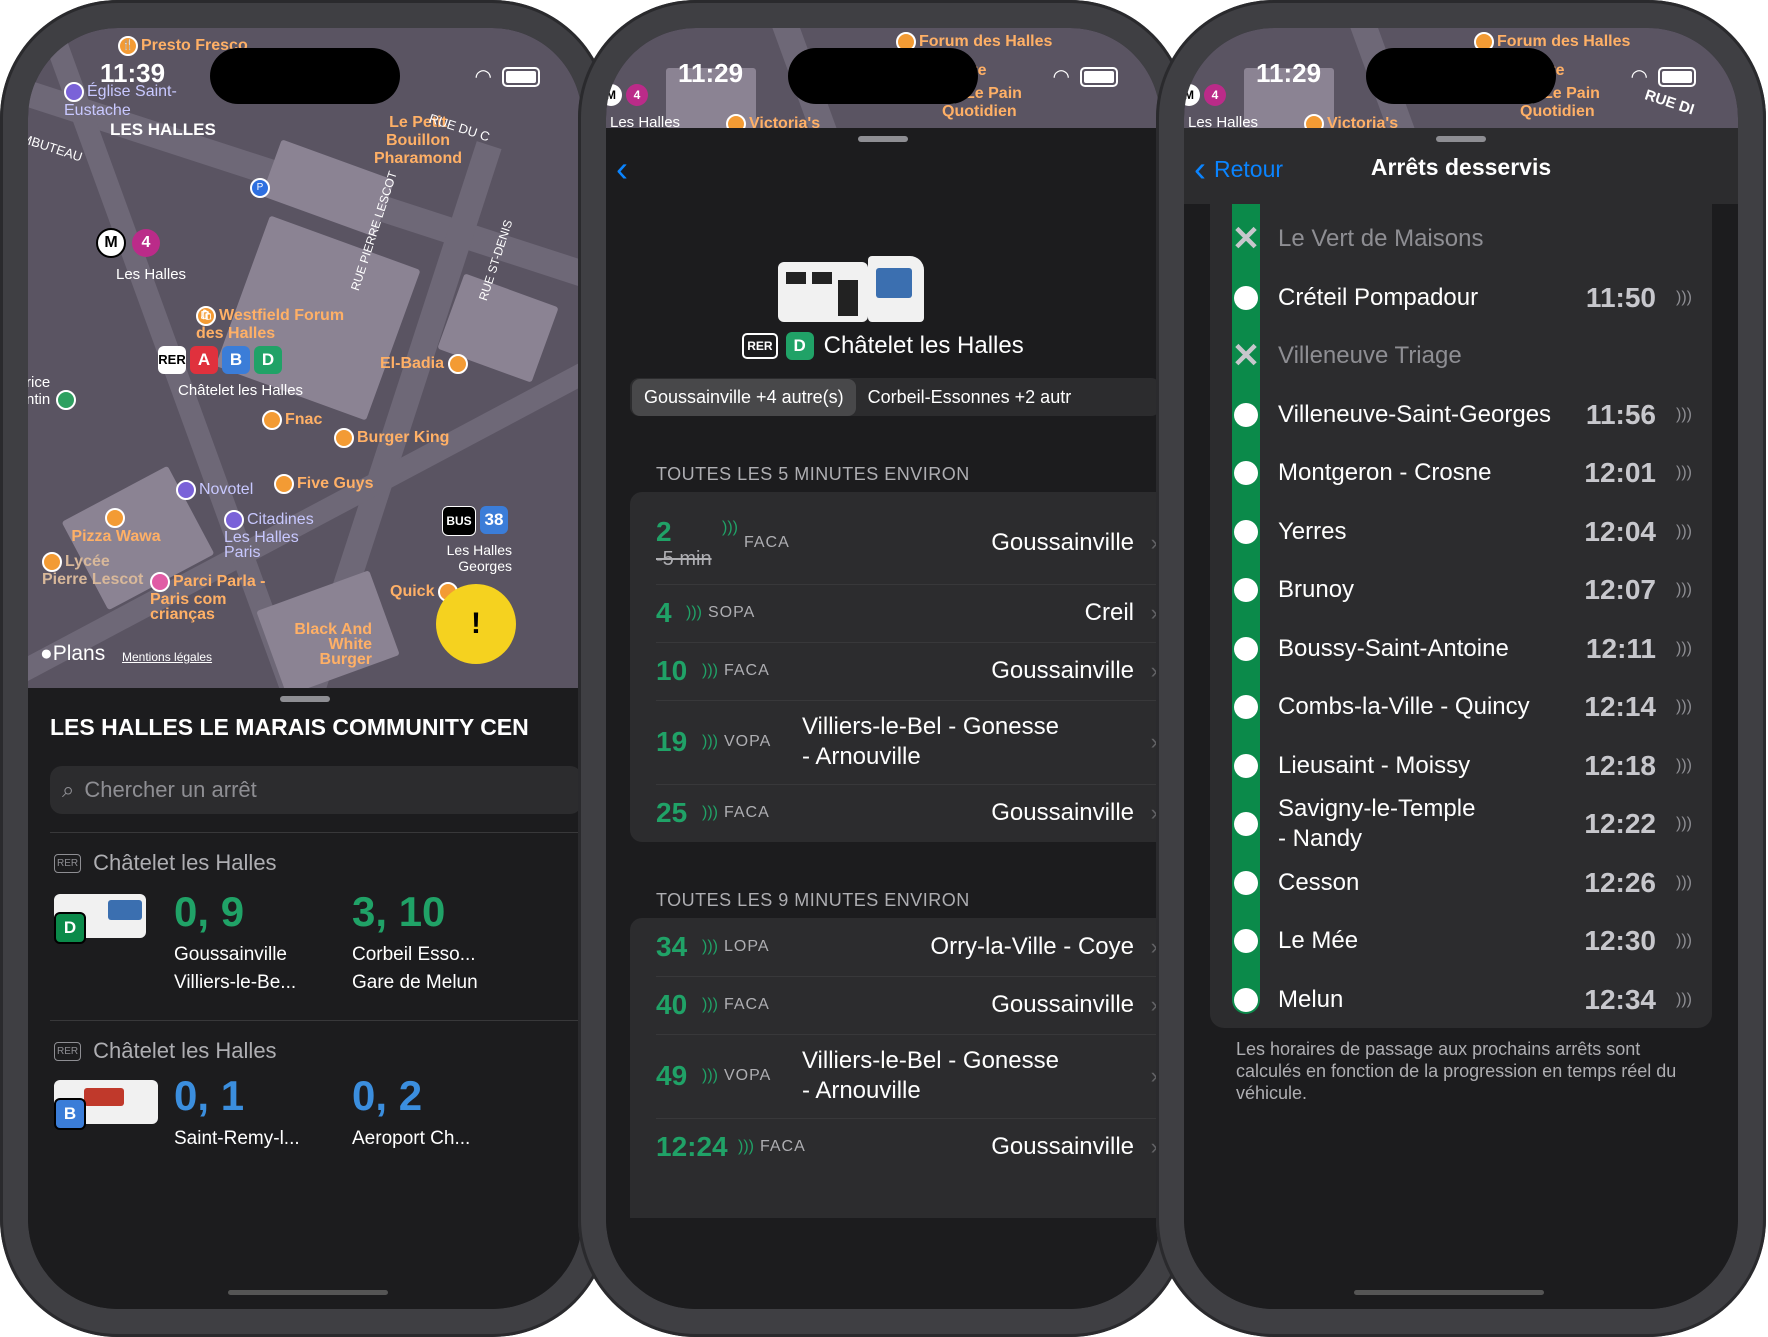  What do you see at coordinates (1449, 1292) in the screenshot?
I see `home-indicator` at bounding box center [1449, 1292].